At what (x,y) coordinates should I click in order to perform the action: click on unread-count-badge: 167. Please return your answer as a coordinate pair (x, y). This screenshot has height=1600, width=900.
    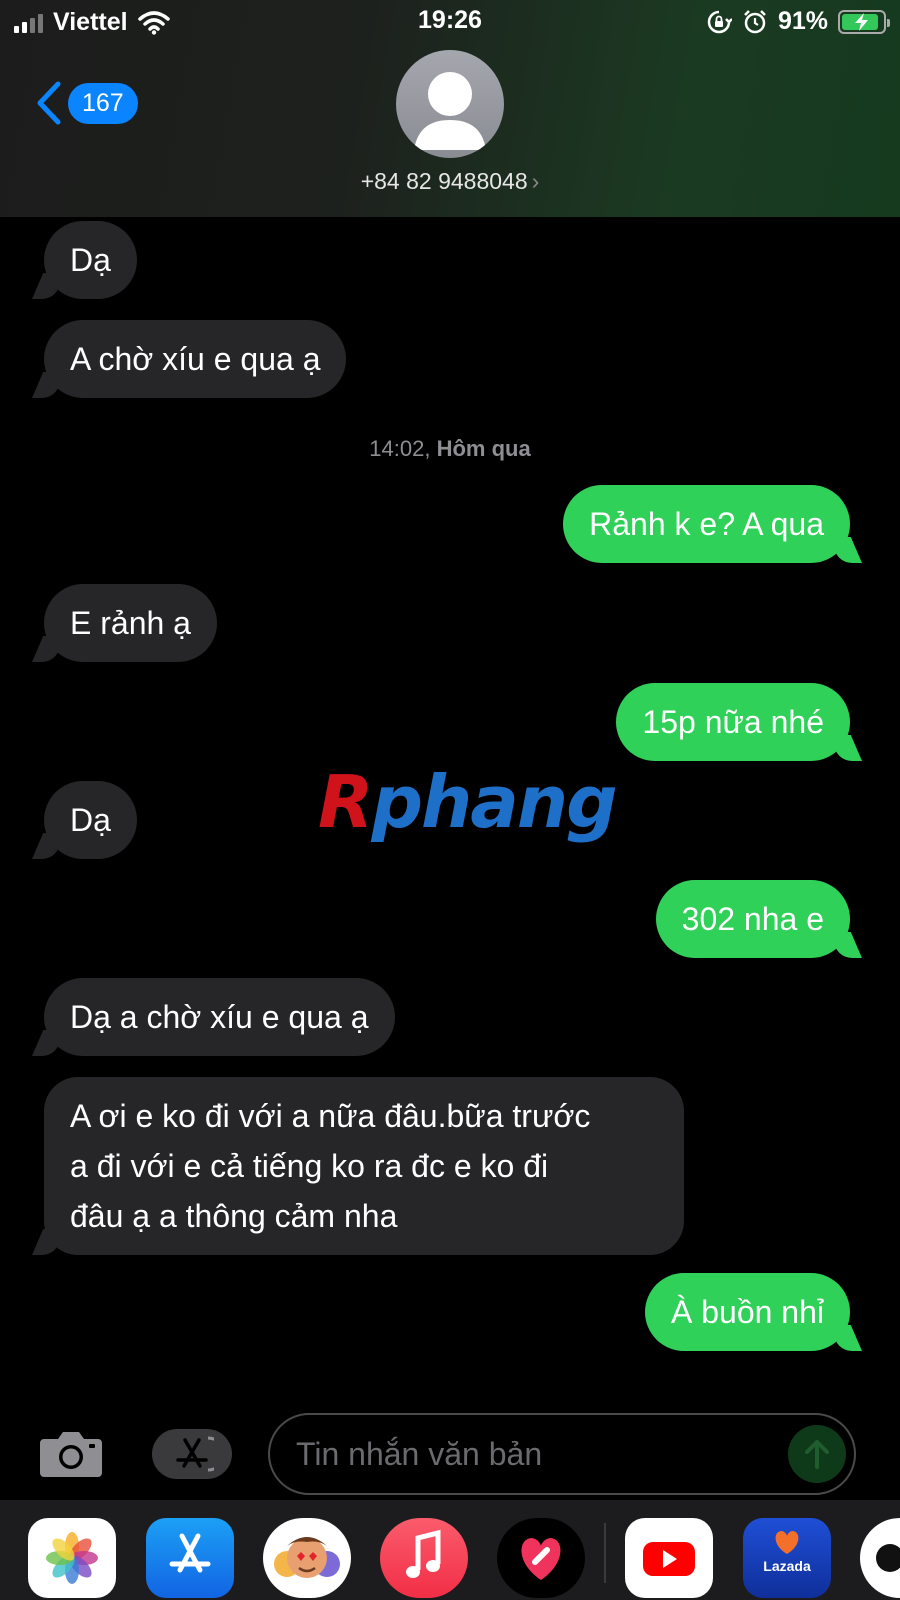
    Looking at the image, I should click on (103, 103).